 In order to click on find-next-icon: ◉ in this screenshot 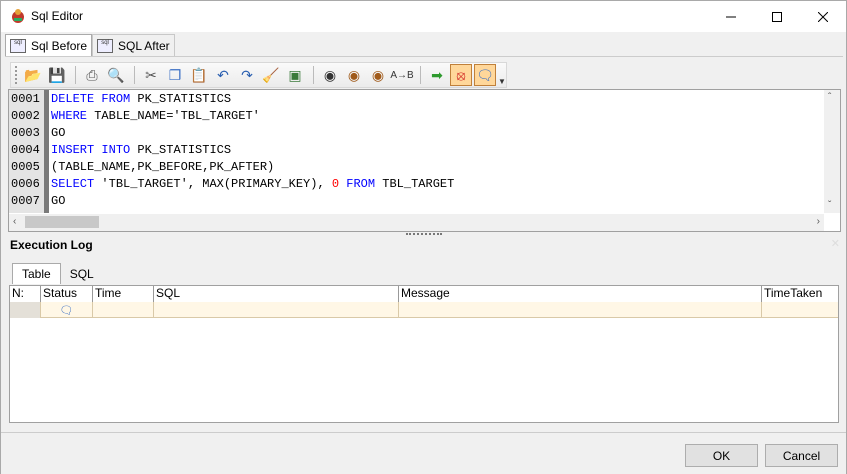, I will do `click(354, 74)`.